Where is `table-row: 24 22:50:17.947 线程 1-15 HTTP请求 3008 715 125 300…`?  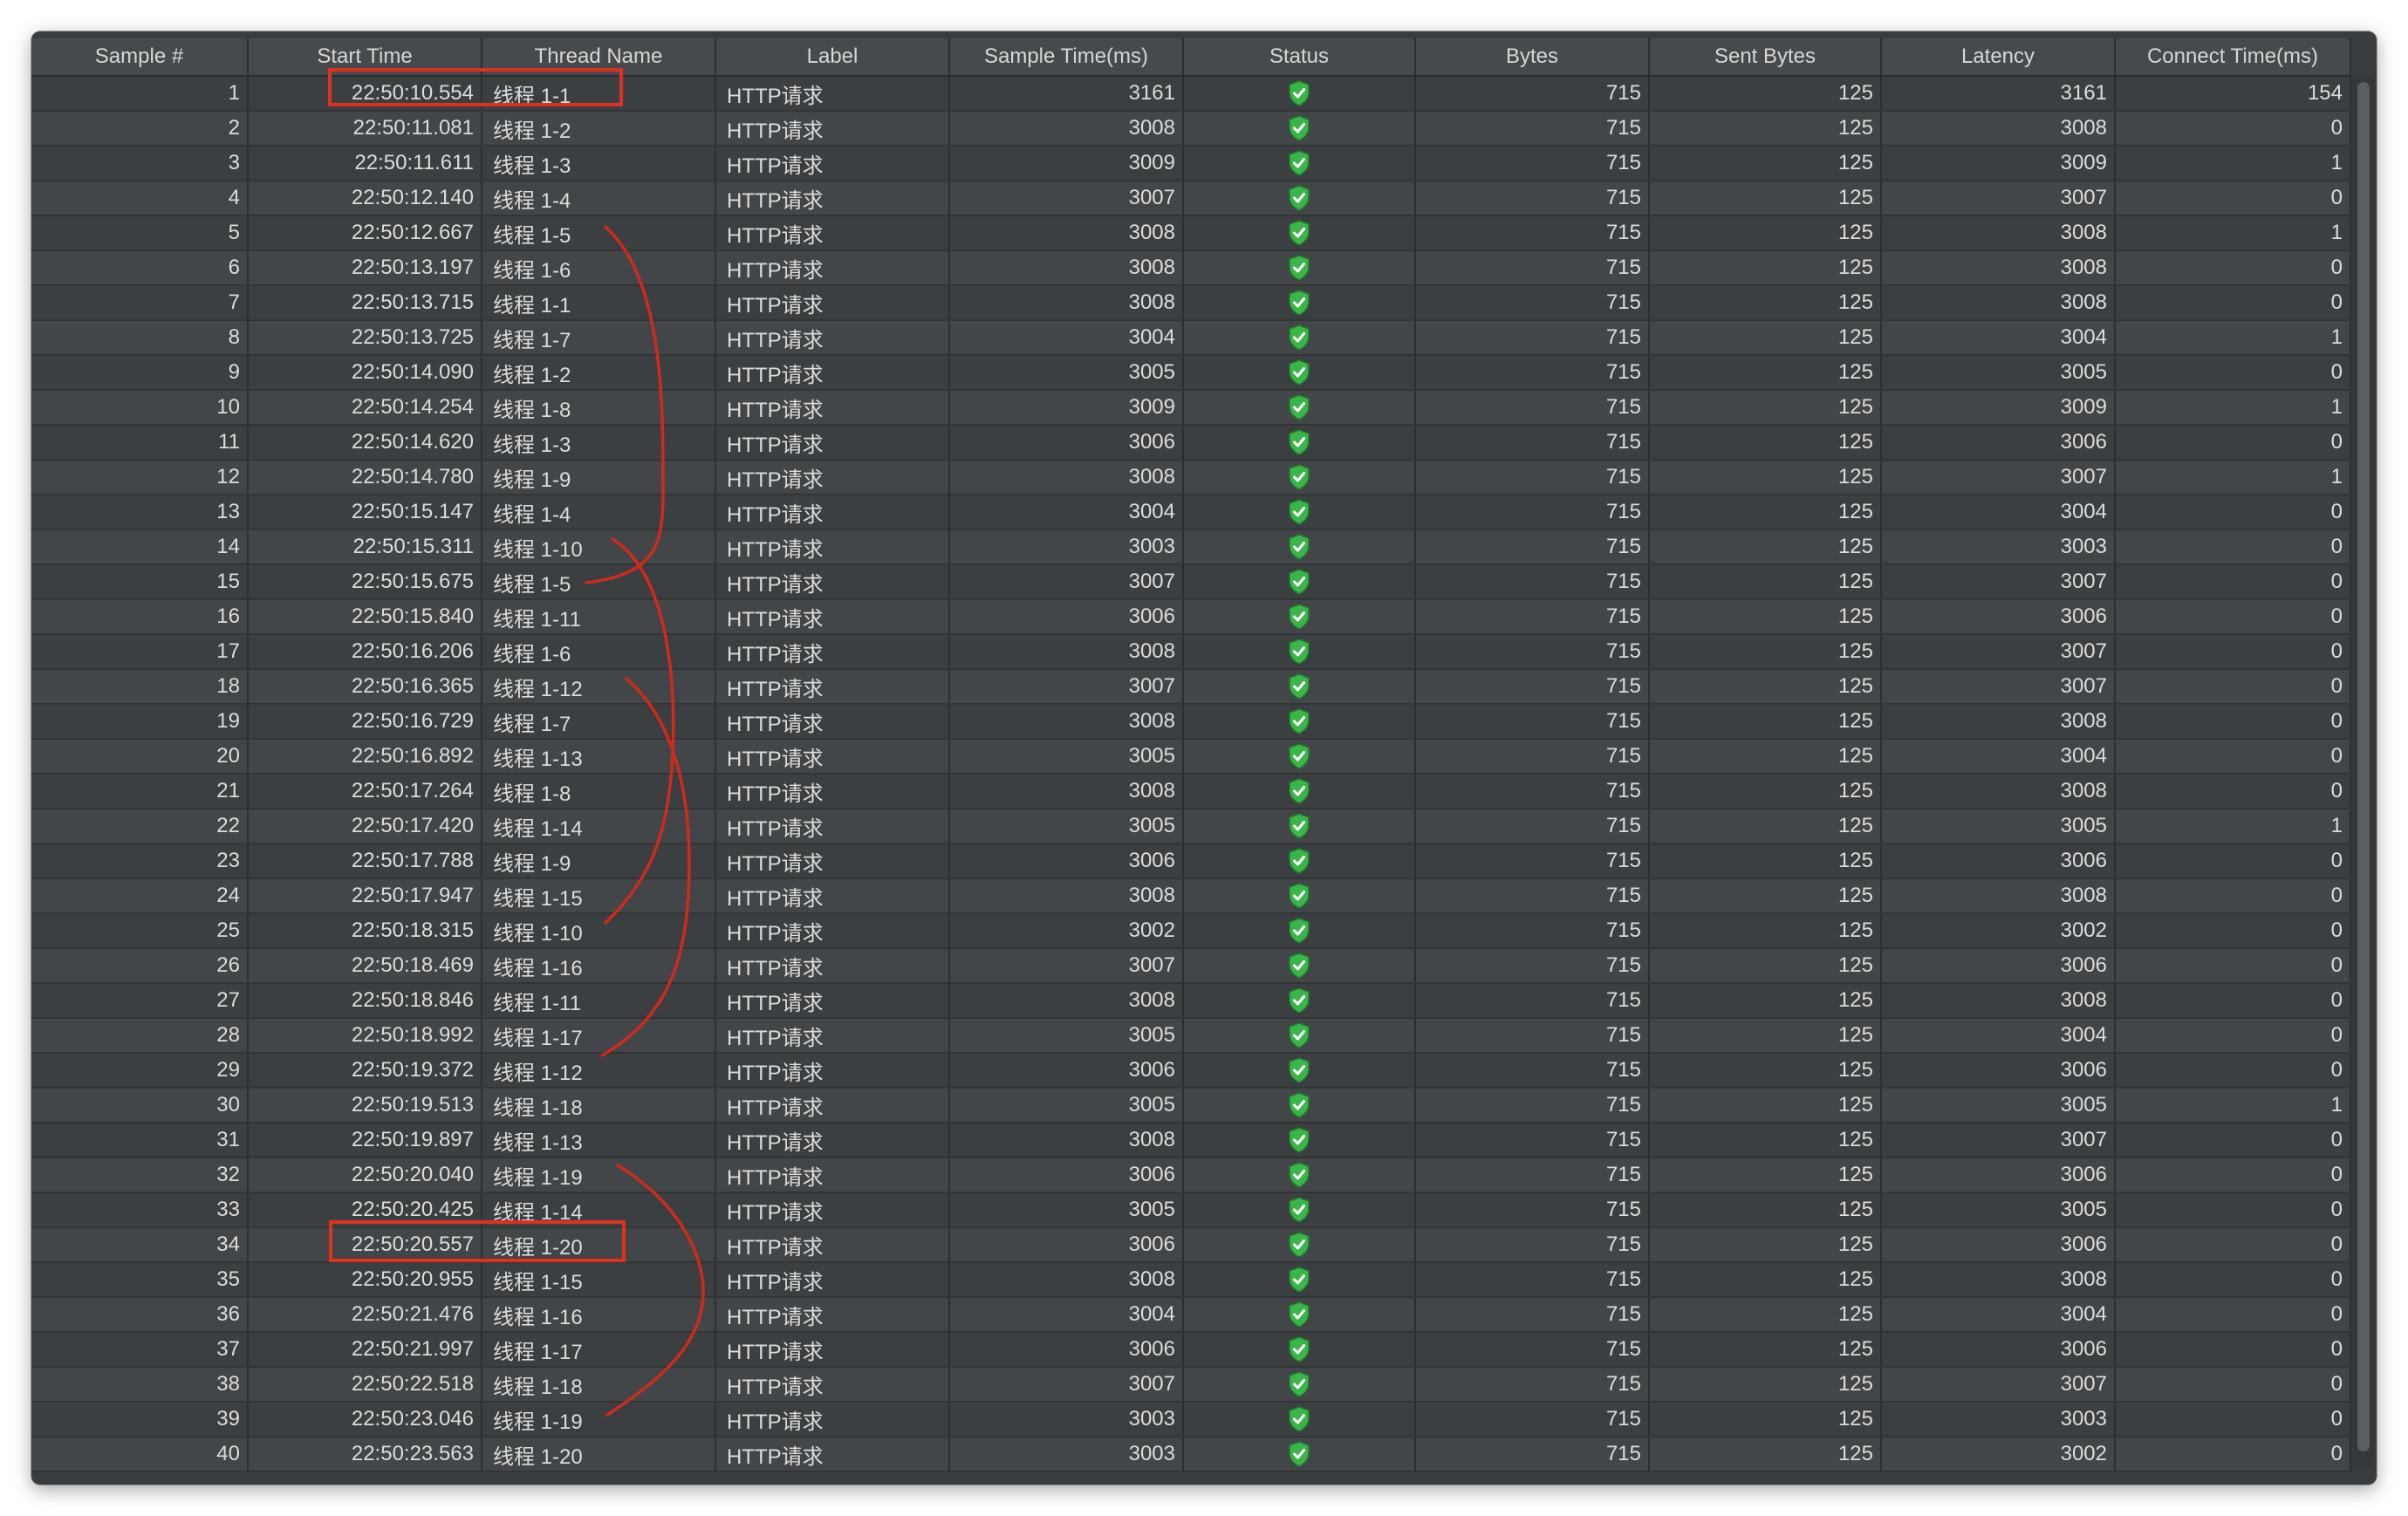 table-row: 24 22:50:17.947 线程 1-15 HTTP请求 3008 715 125 300… is located at coordinates (1191, 896).